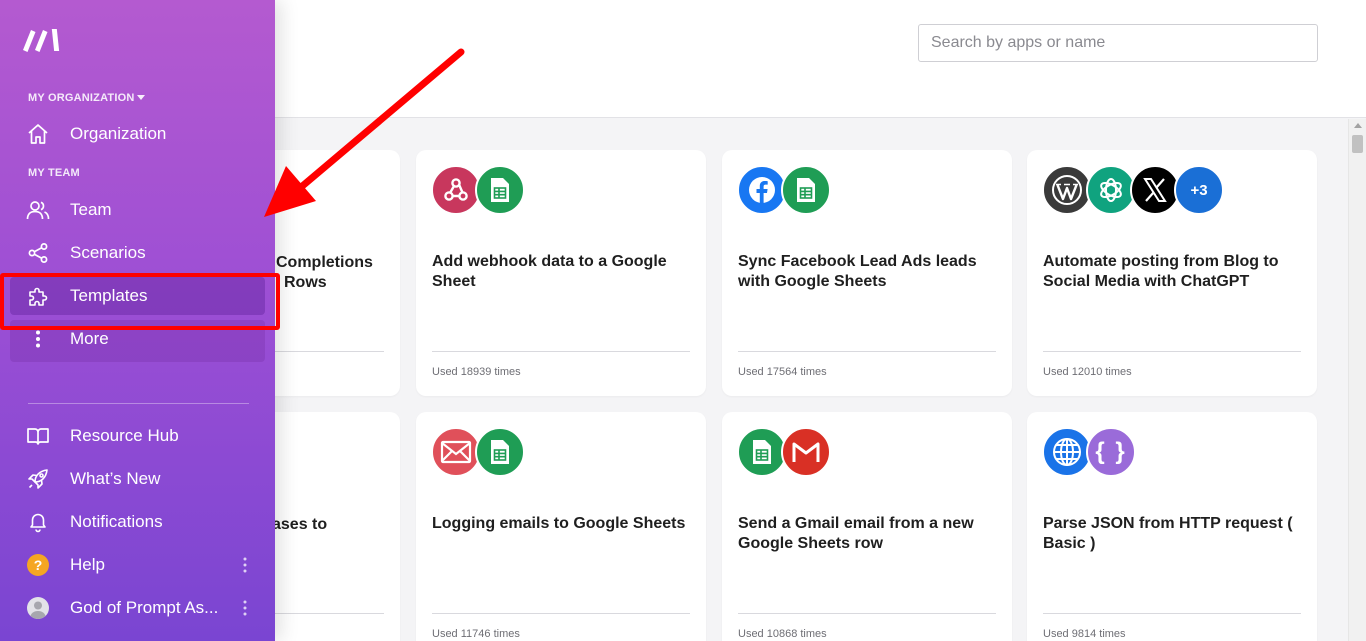 This screenshot has width=1366, height=641. Describe the element at coordinates (324, 262) in the screenshot. I see `partial-card-title-line: Completions` at that location.